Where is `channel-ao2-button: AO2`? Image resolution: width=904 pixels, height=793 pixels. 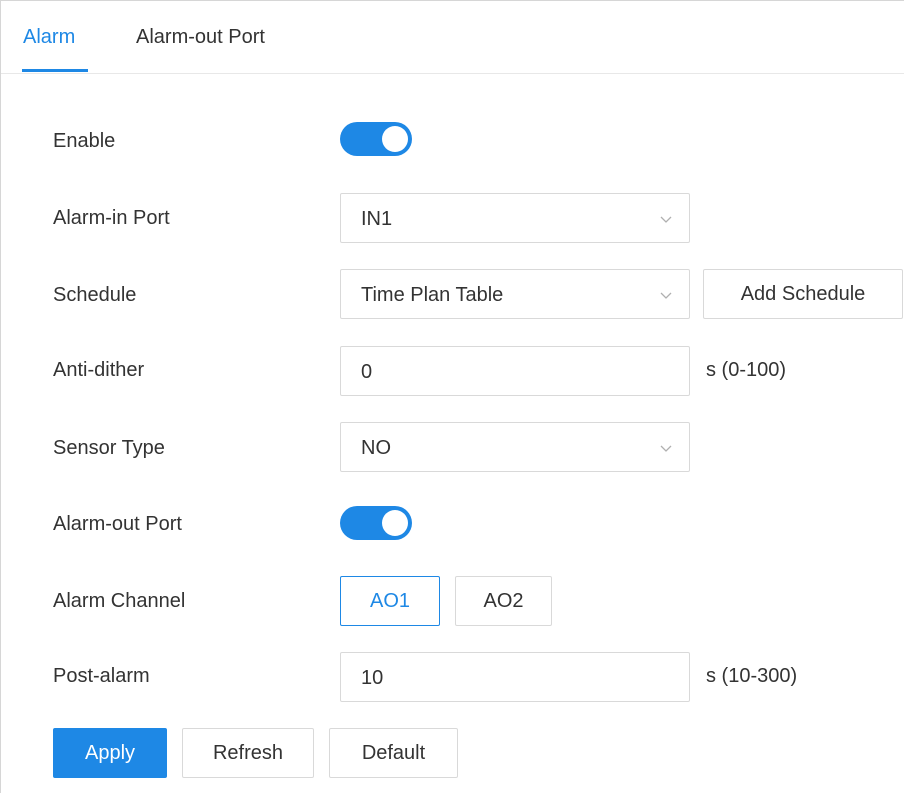
channel-ao2-button: AO2 is located at coordinates (503, 601).